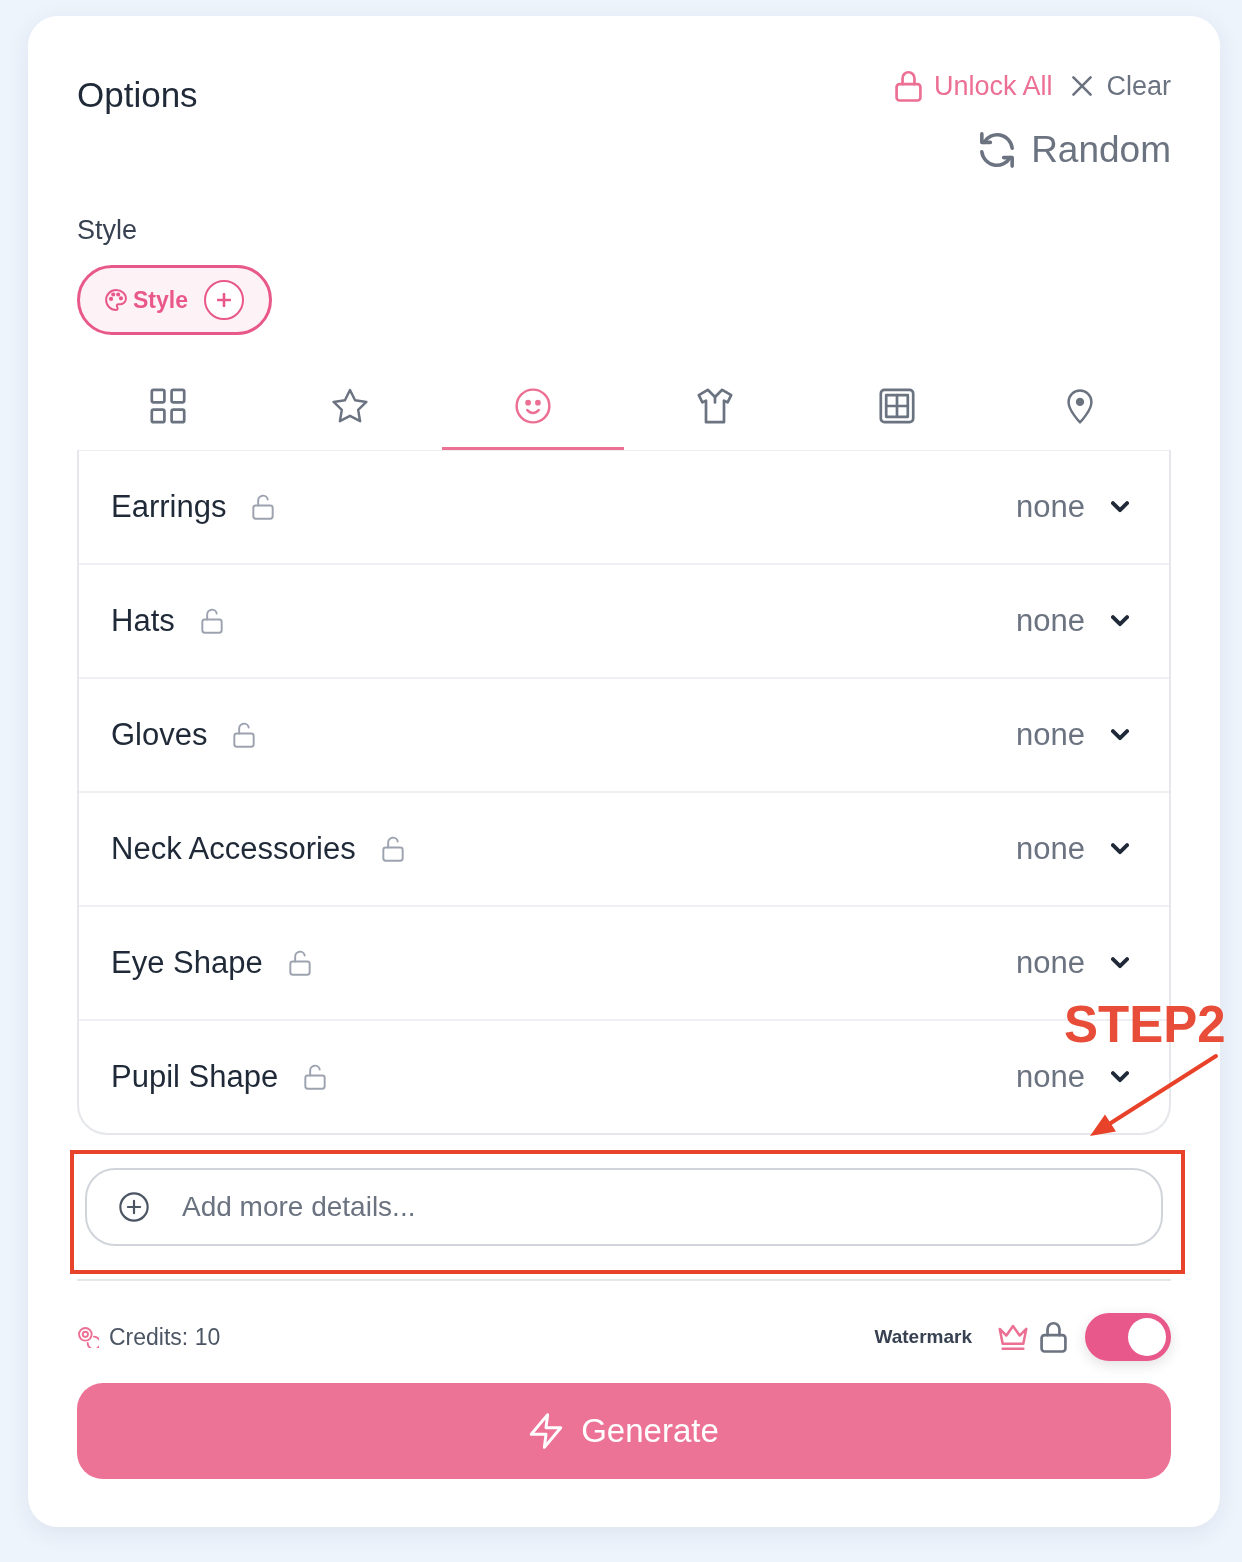 The height and width of the screenshot is (1562, 1242). Describe the element at coordinates (134, 1207) in the screenshot. I see `plus-circle-icon` at that location.